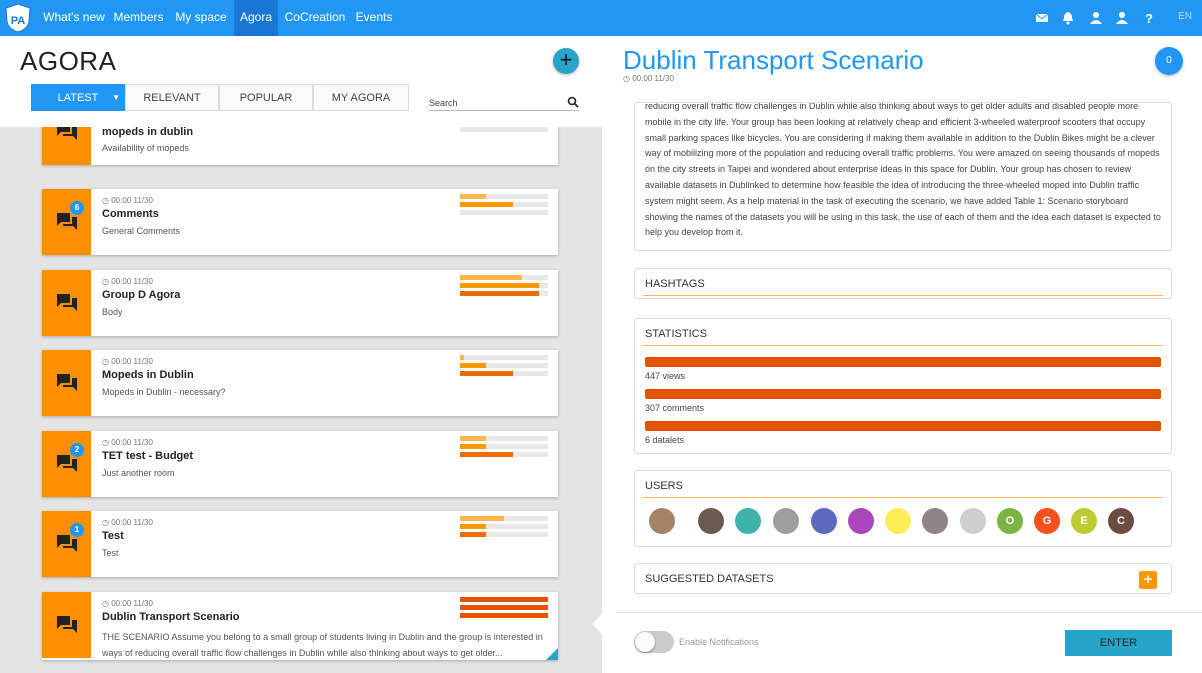 Image resolution: width=1202 pixels, height=673 pixels. I want to click on notifications-label: Enable Notifications, so click(719, 642).